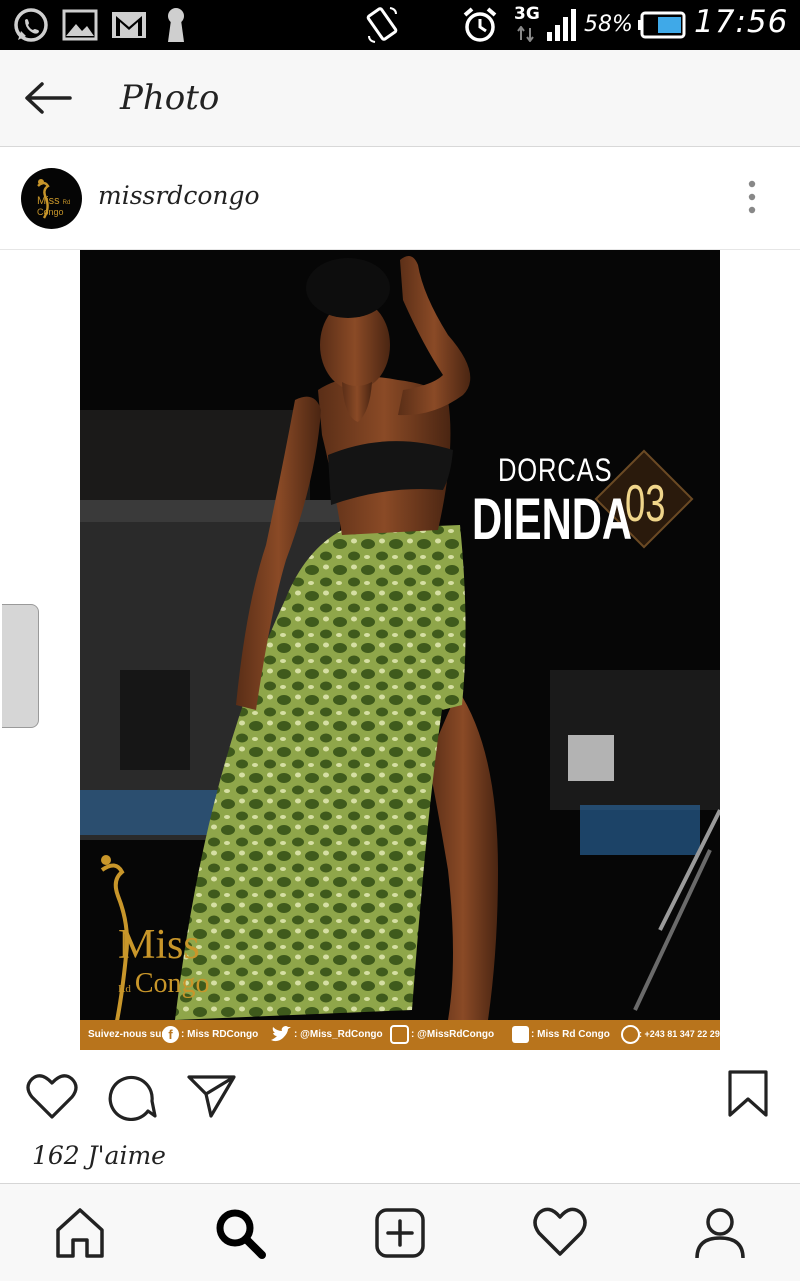 The height and width of the screenshot is (1281, 800). I want to click on footer-follow-text: Suivez-nous sur, so click(127, 1034).